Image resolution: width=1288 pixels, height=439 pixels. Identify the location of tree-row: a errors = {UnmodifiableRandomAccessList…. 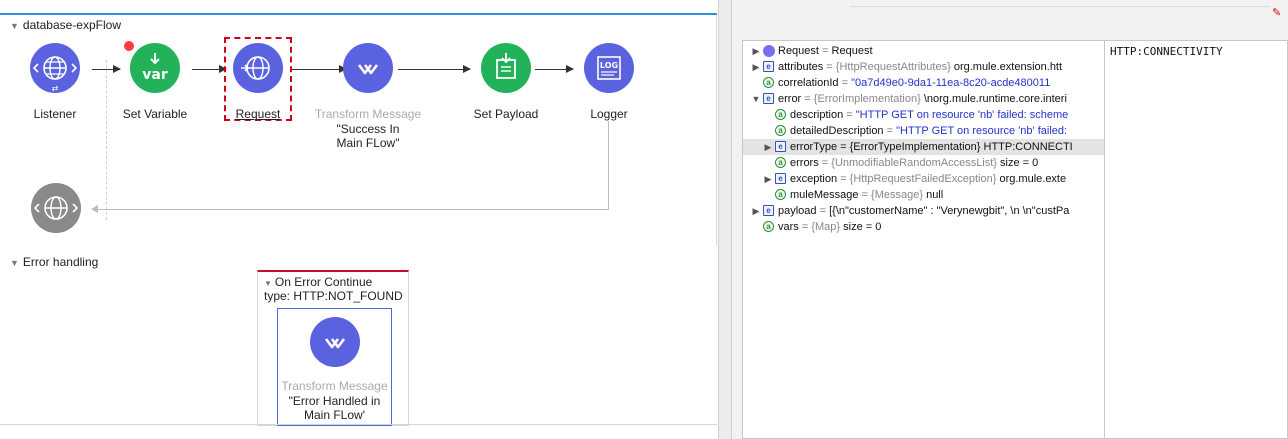
(923, 163).